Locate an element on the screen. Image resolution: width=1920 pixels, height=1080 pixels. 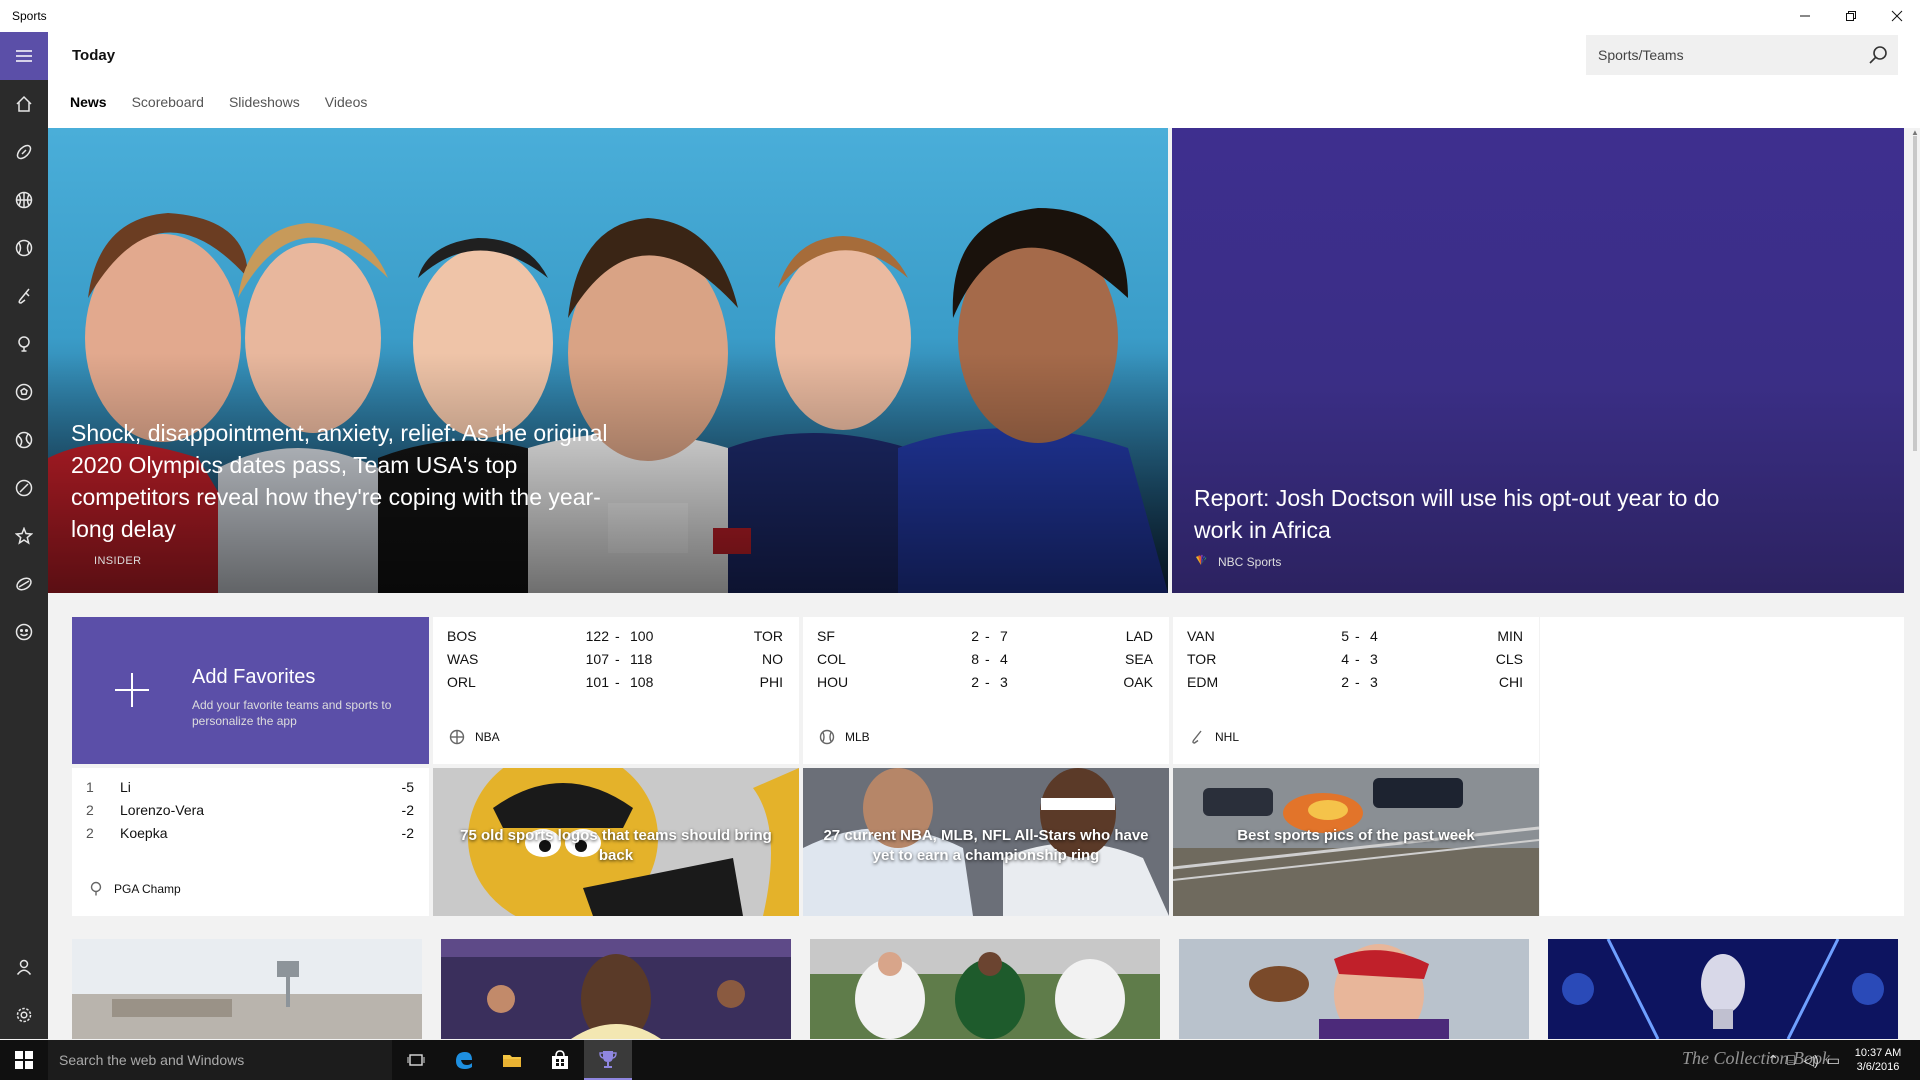
nav-settings is located at coordinates (24, 1015).